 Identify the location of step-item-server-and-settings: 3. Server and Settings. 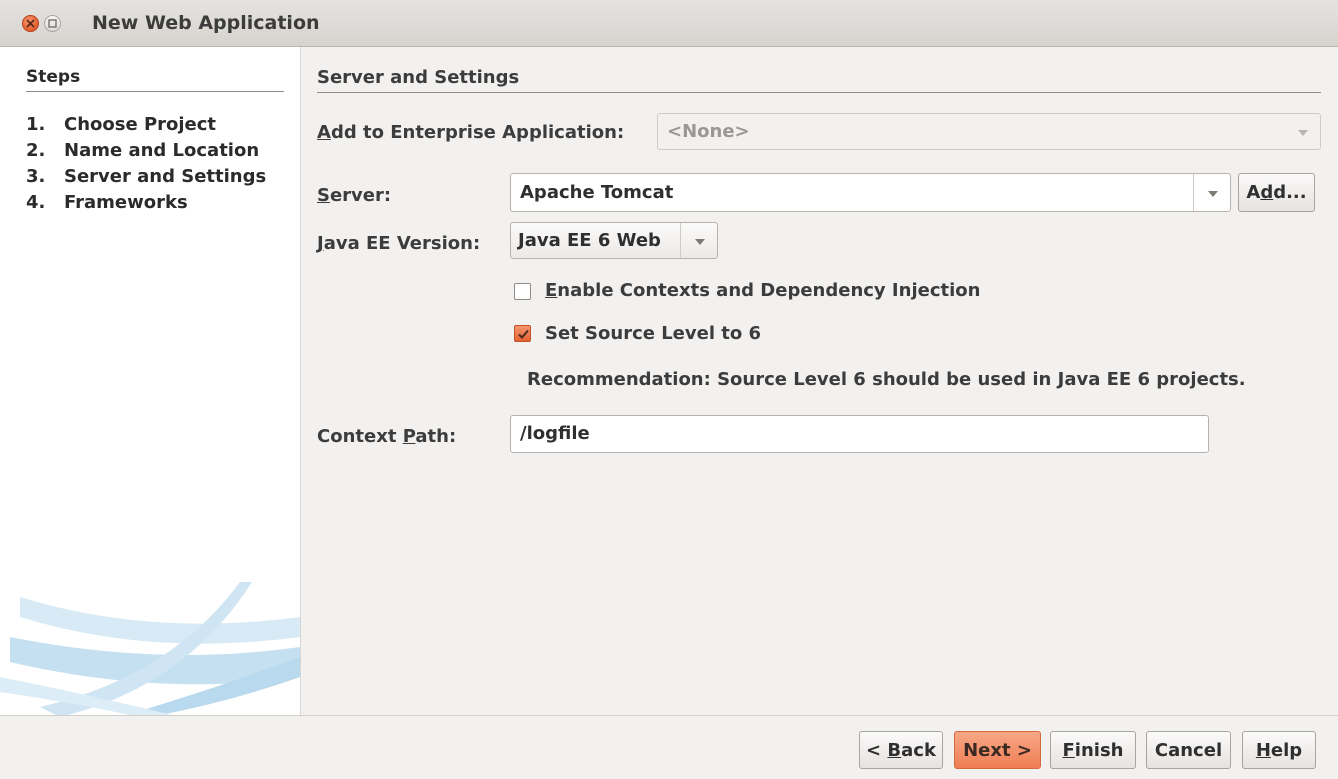
(146, 176).